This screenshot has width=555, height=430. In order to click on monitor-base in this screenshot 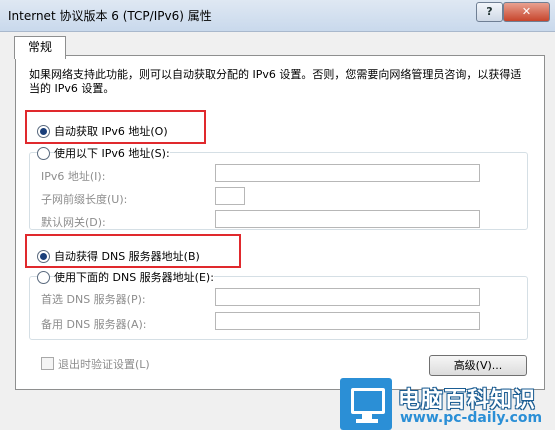, I will do `click(367, 421)`.